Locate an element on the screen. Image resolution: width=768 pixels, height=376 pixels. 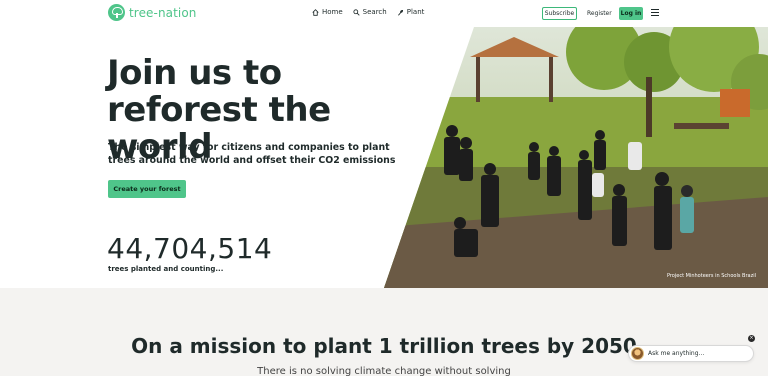
nav-search: Search is located at coordinates (370, 12).